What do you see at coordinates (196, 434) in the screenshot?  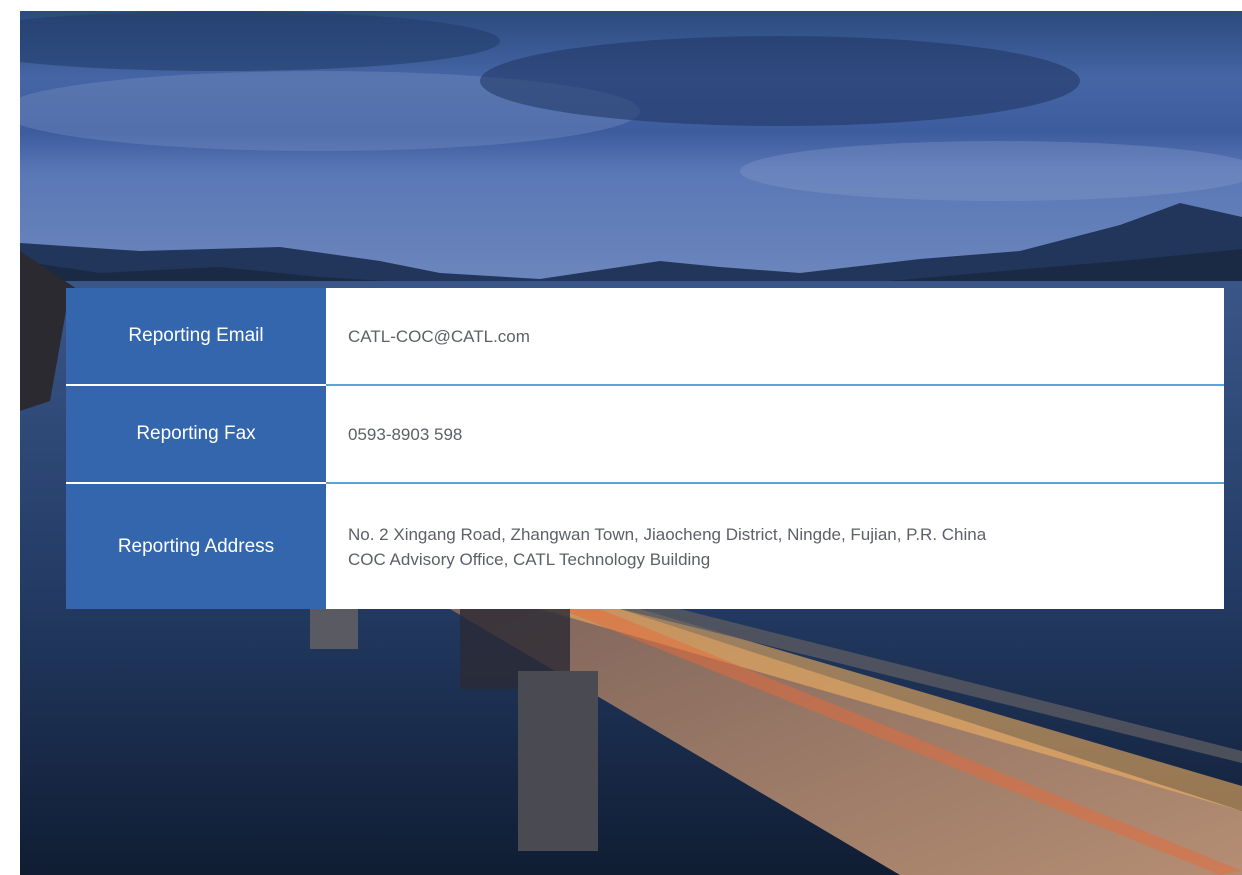 I see `fax-label: Reporting Fax` at bounding box center [196, 434].